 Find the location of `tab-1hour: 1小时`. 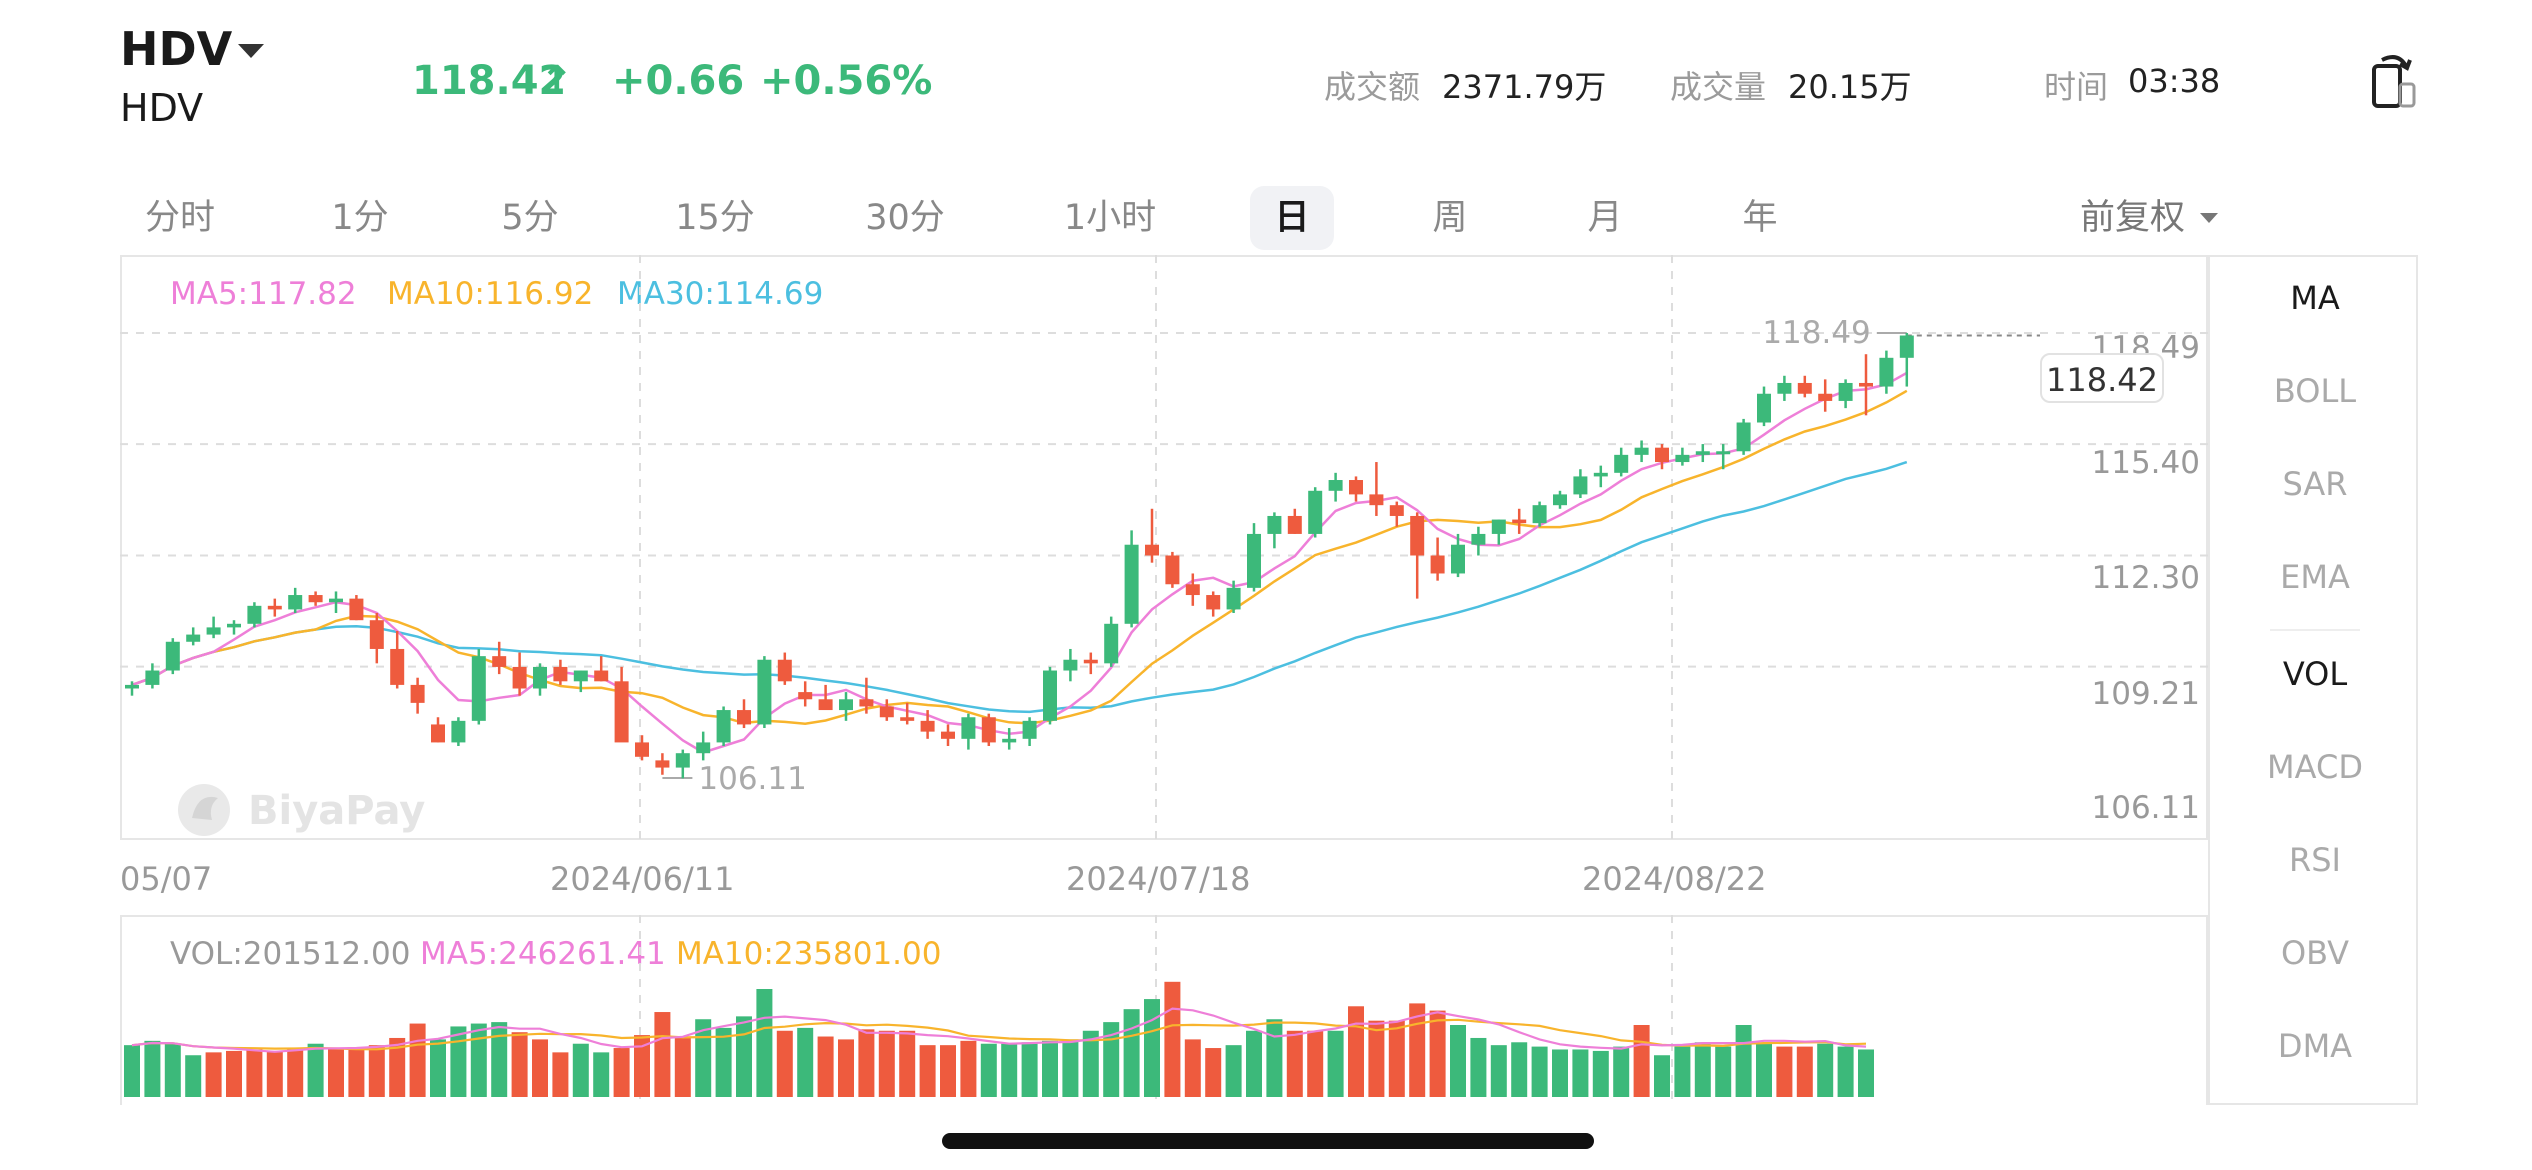

tab-1hour: 1小时 is located at coordinates (1110, 218).